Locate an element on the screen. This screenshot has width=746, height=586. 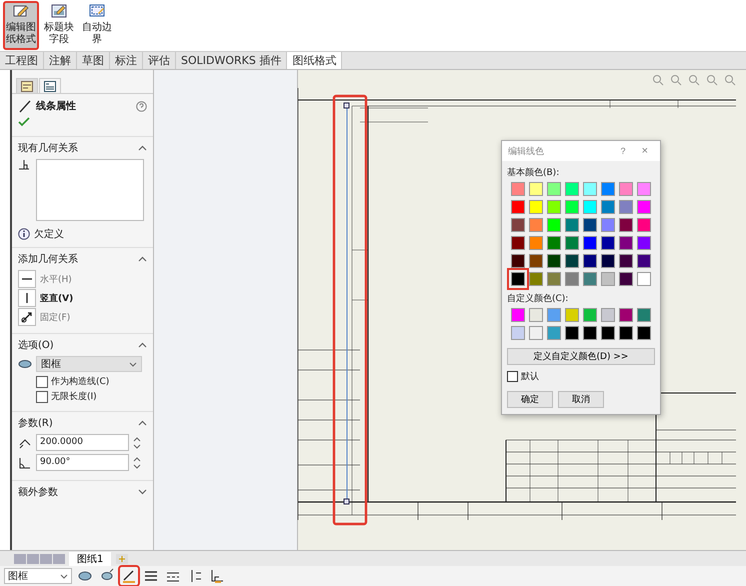
close-button: × is located at coordinates (645, 151).